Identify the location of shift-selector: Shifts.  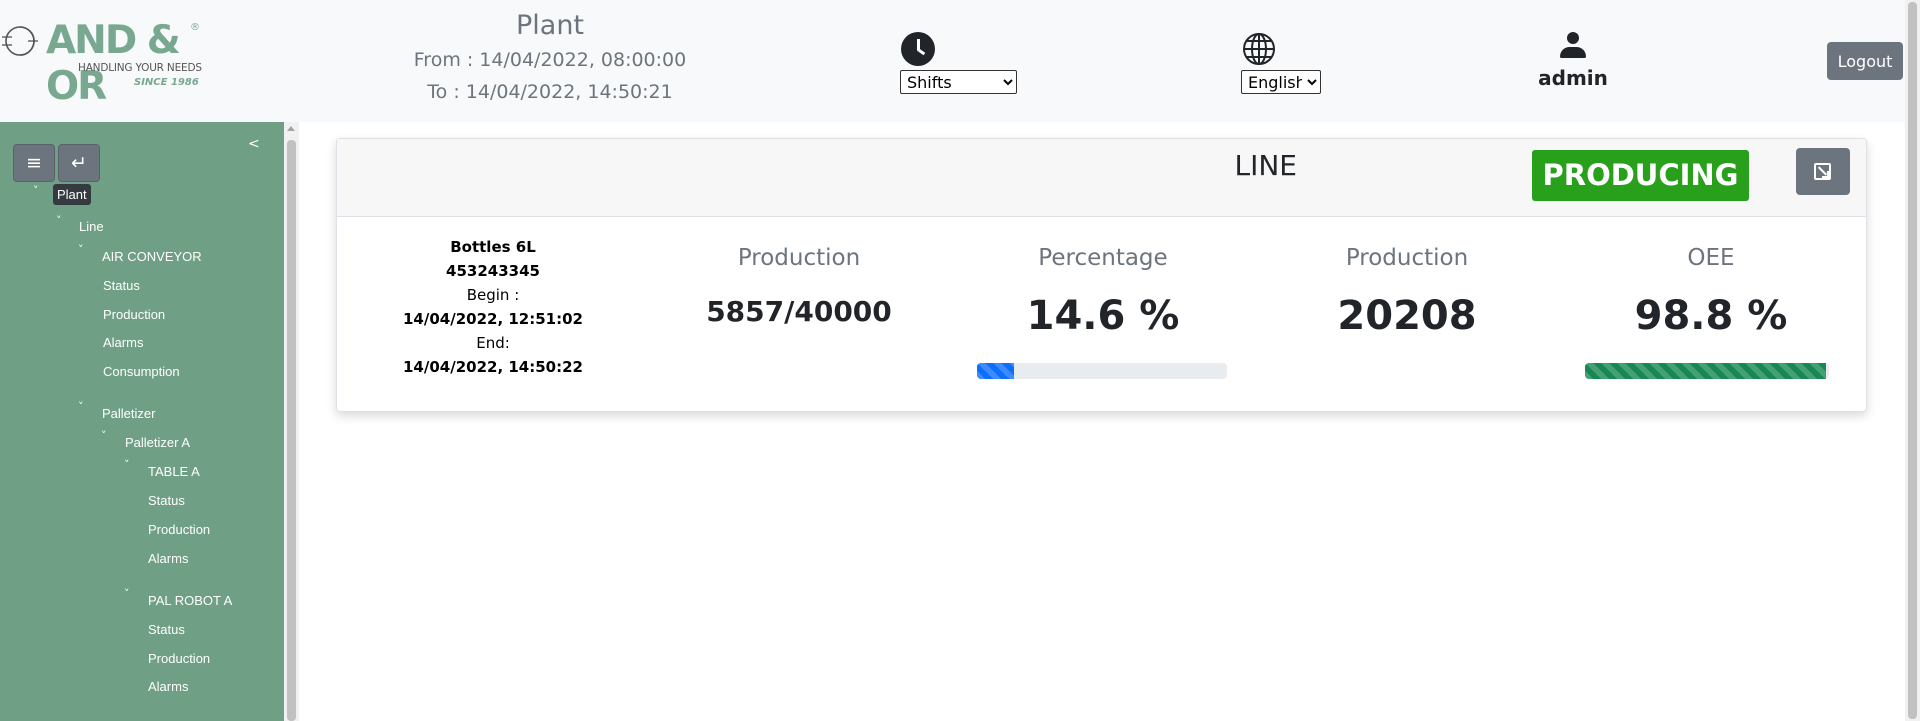
(958, 63).